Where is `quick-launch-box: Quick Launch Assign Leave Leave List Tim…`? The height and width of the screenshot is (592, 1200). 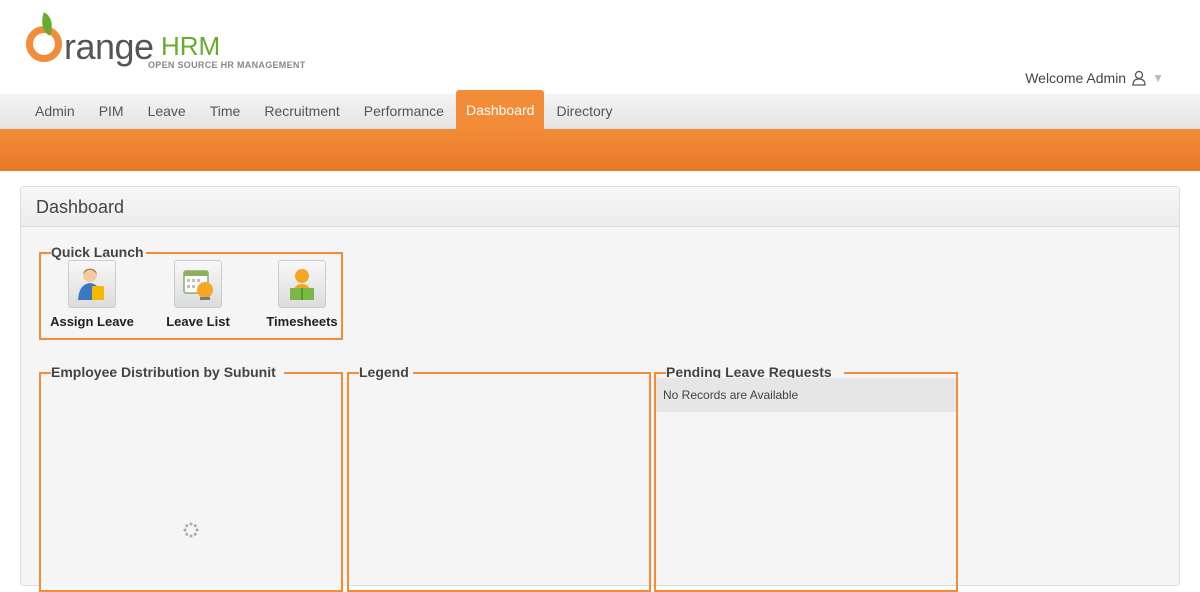 quick-launch-box: Quick Launch Assign Leave Leave List Tim… is located at coordinates (192, 292).